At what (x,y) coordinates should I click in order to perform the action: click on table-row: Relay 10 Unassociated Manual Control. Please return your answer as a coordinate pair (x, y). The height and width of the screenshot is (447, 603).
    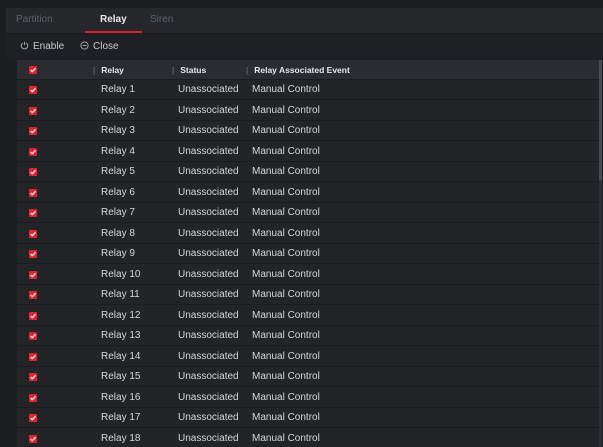
    Looking at the image, I should click on (308, 275).